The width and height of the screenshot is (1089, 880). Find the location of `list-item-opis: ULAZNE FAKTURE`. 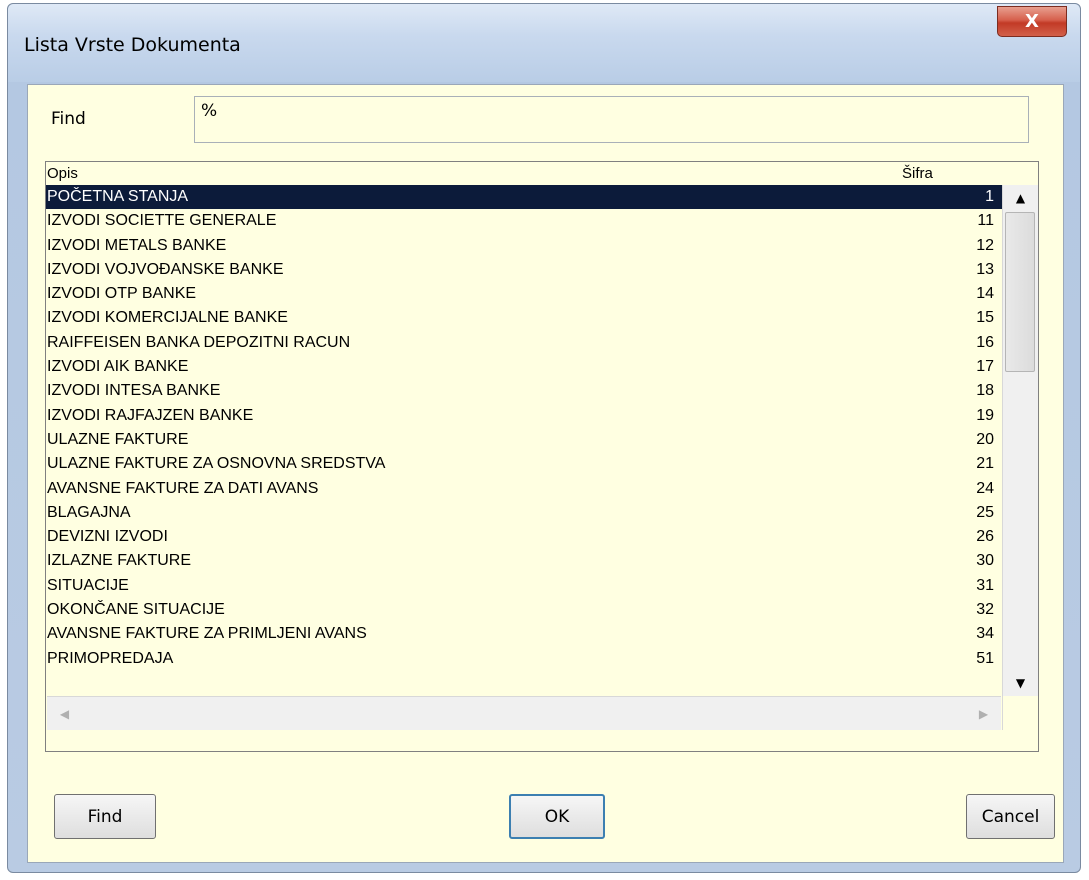

list-item-opis: ULAZNE FAKTURE is located at coordinates (118, 439).